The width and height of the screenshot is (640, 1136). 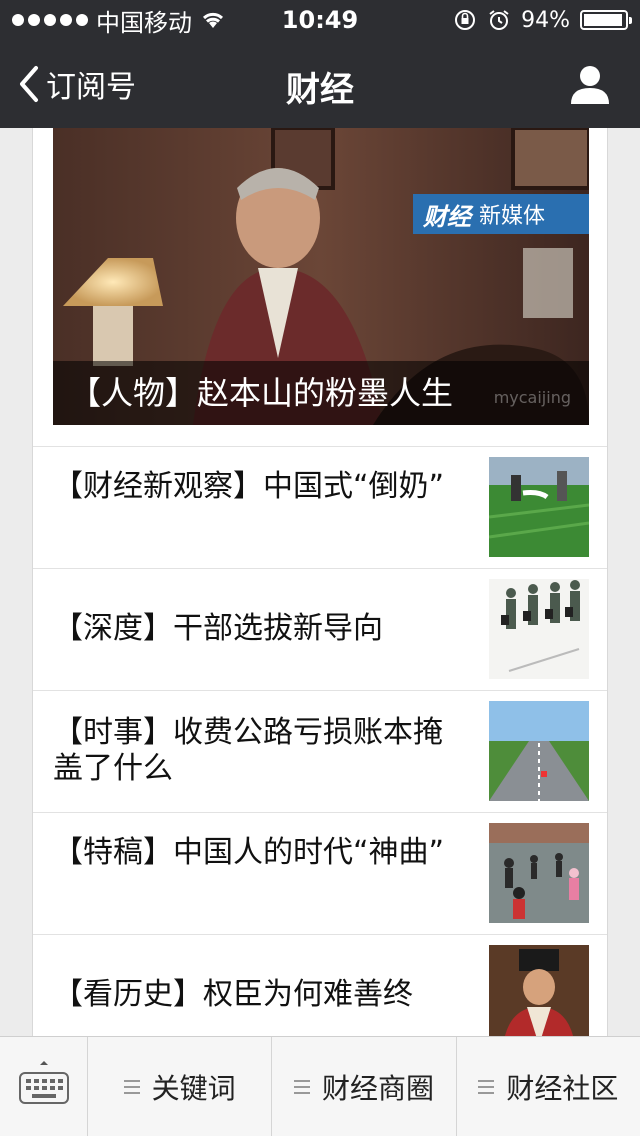 I want to click on square-dance-photo-icon, so click(x=539, y=873).